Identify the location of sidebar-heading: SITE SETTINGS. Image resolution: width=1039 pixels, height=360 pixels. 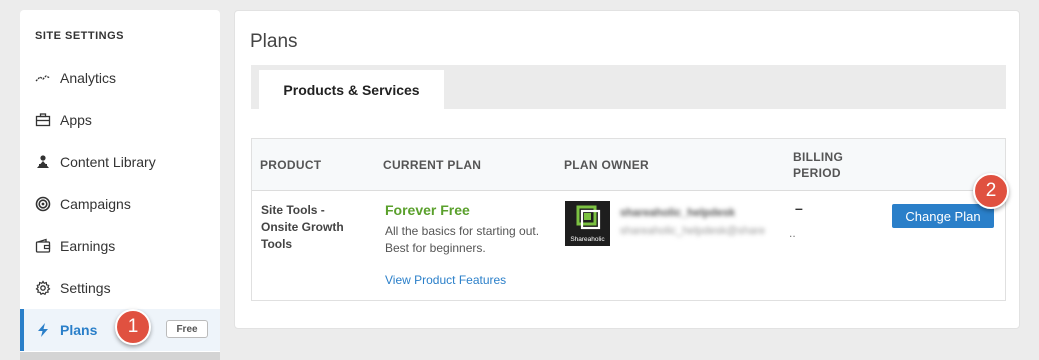
(80, 36).